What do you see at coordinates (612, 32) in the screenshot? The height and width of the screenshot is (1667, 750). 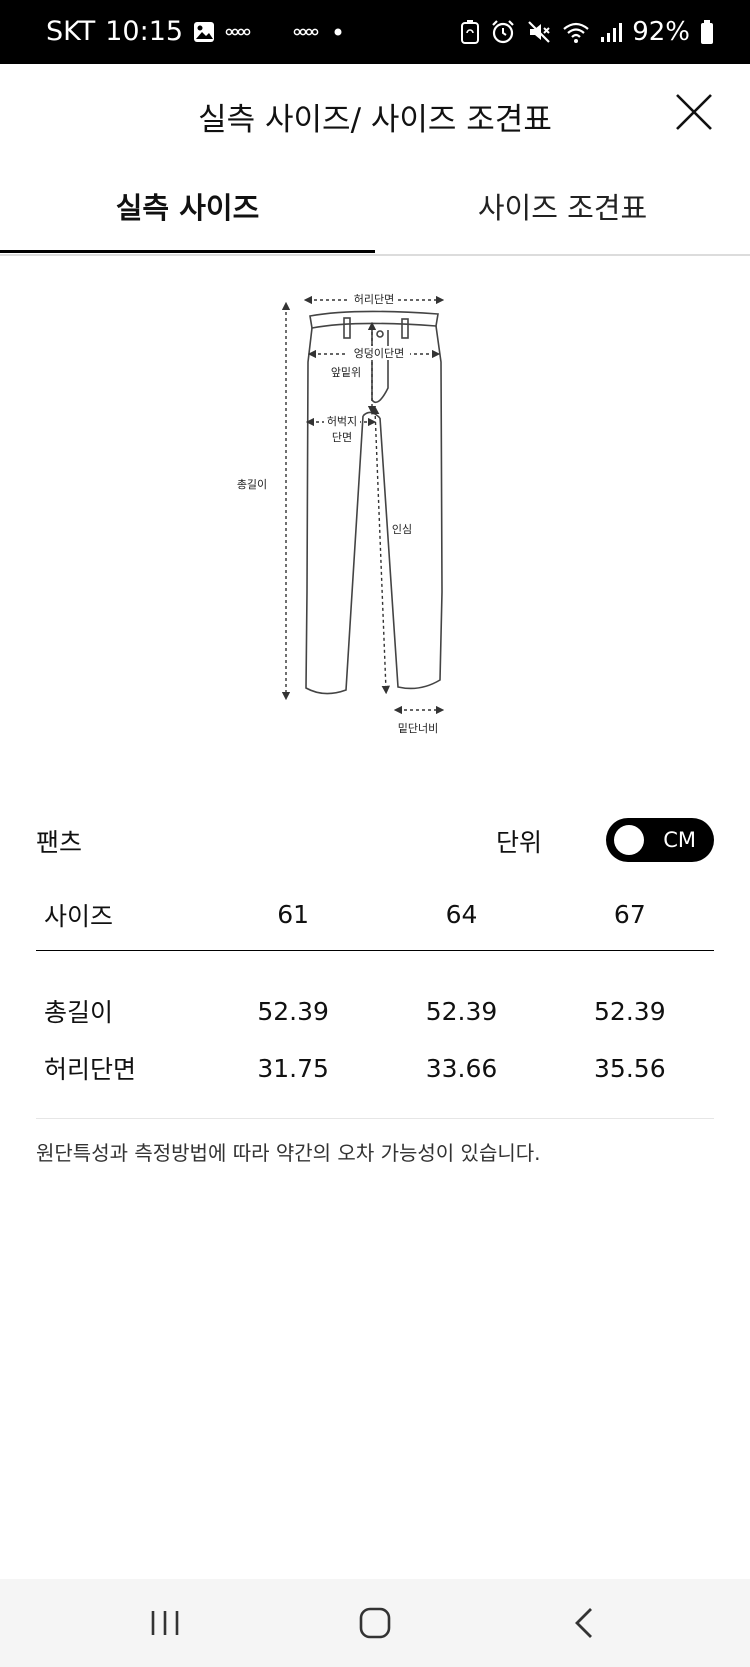 I see `signal-icon` at bounding box center [612, 32].